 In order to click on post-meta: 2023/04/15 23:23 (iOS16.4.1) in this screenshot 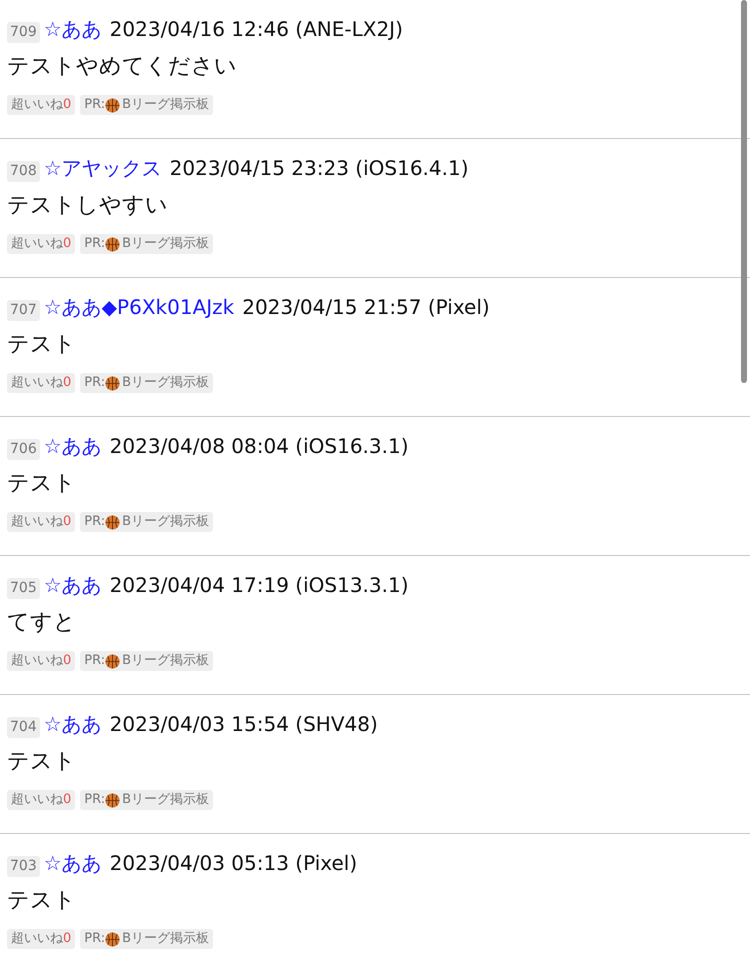, I will do `click(319, 168)`.